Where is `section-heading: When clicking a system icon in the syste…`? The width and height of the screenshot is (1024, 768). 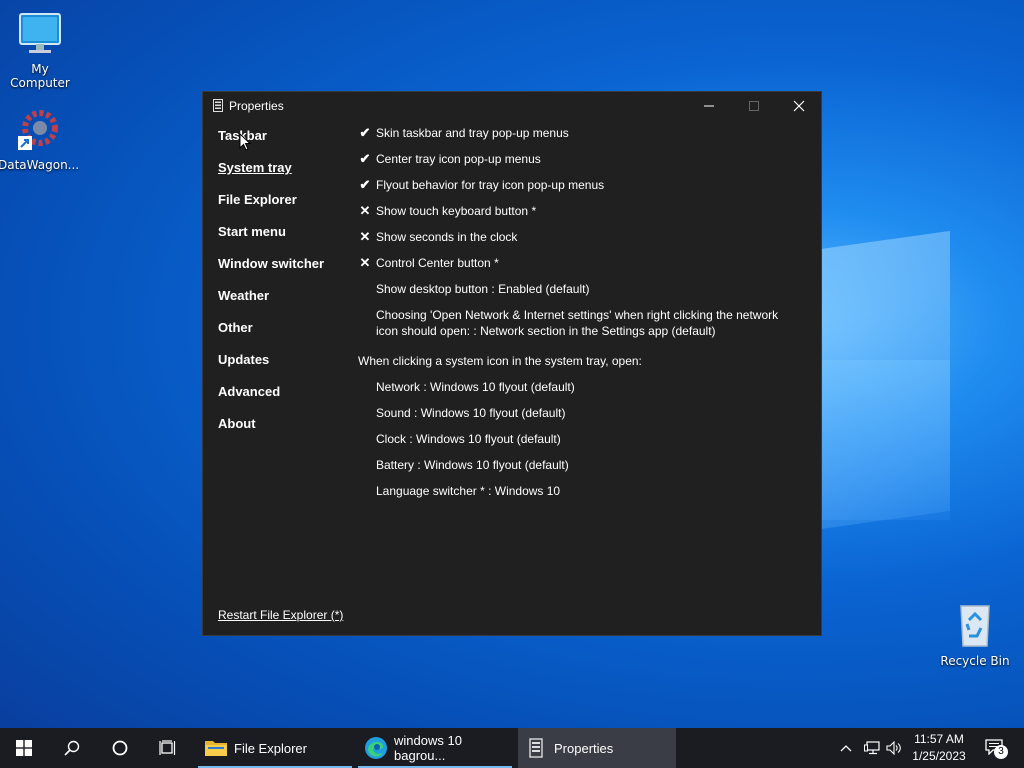 section-heading: When clicking a system icon in the syste… is located at coordinates (500, 361).